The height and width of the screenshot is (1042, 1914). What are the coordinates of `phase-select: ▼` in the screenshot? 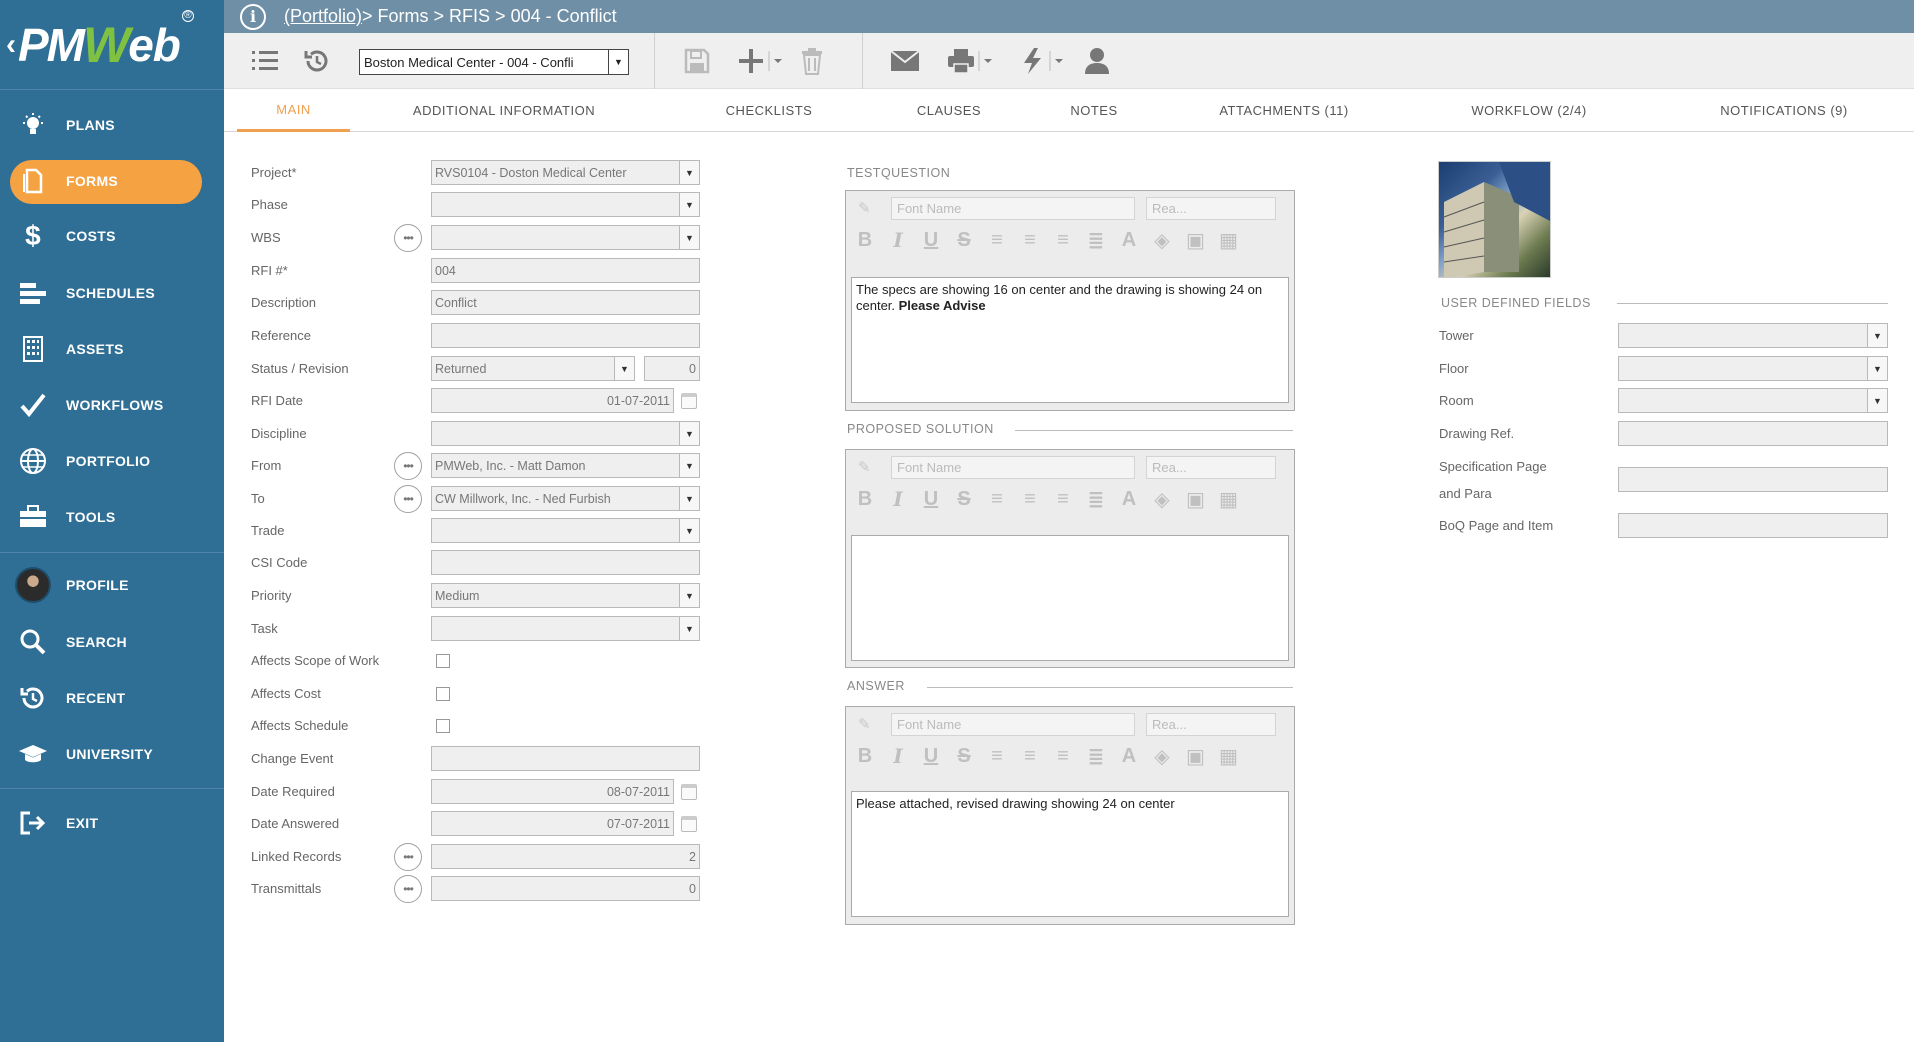 It's located at (565, 204).